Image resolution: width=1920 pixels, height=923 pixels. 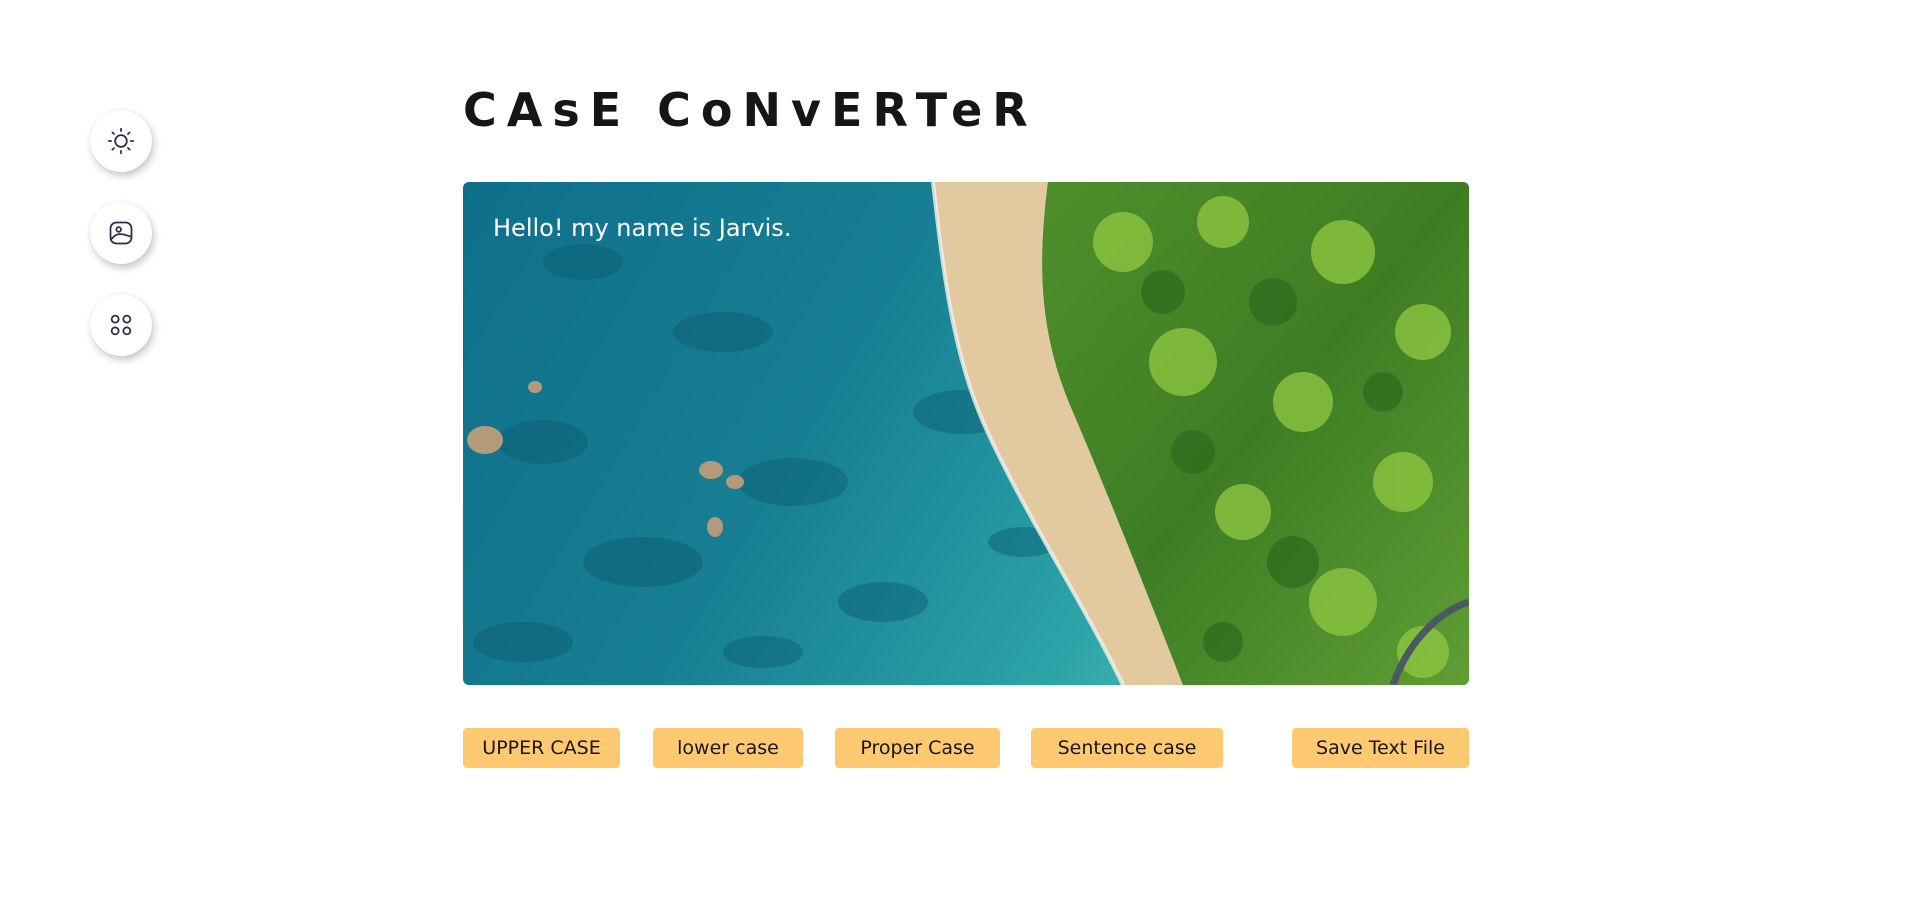 I want to click on page-title: CAsE CoNvERTeR, so click(x=750, y=110).